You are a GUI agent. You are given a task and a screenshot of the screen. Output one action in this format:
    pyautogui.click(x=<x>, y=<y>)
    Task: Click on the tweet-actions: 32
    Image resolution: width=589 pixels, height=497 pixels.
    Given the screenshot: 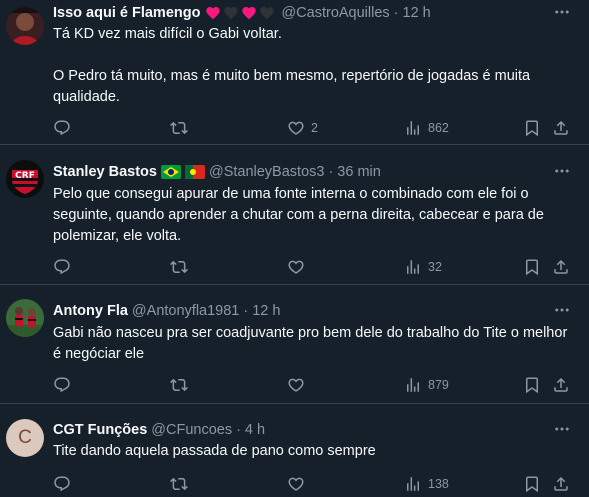 What is the action you would take?
    pyautogui.click(x=317, y=267)
    